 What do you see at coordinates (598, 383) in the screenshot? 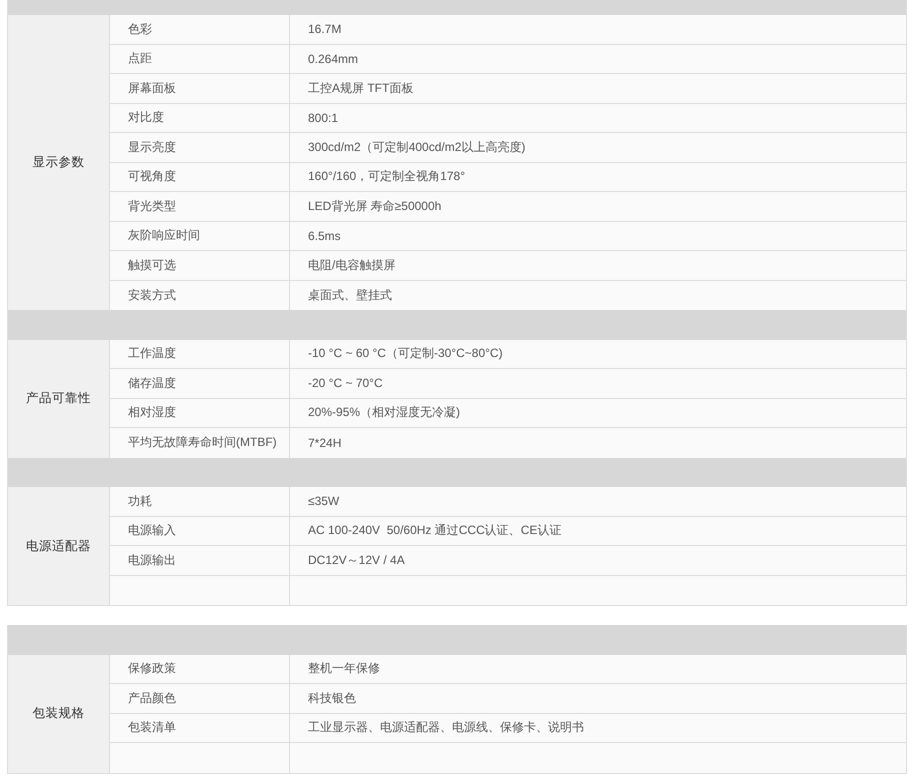
I see `table-cell: -20 °C ~ 70°C` at bounding box center [598, 383].